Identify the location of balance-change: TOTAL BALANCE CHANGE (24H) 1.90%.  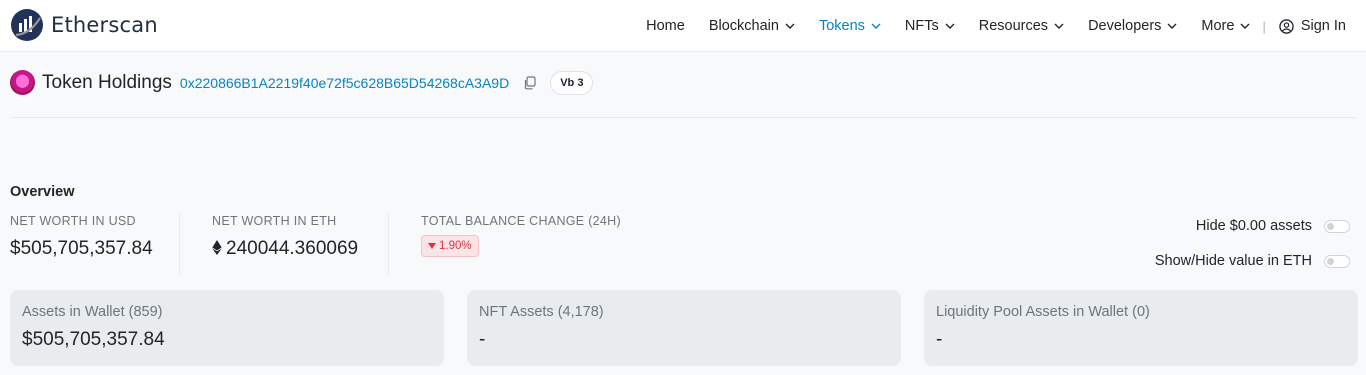
(521, 244).